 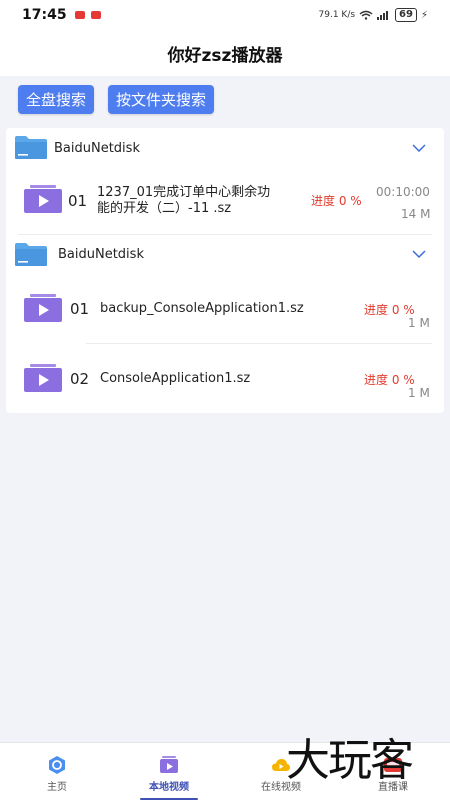 I want to click on status-notification-icons, so click(x=87, y=15).